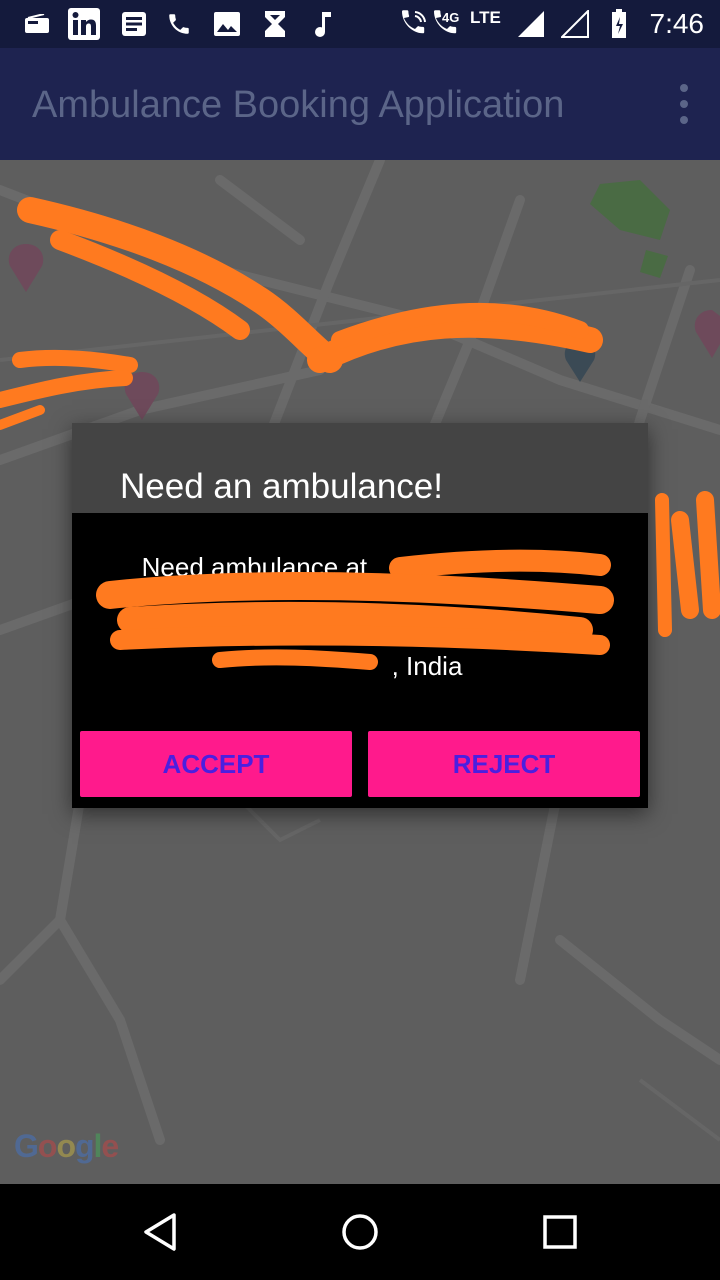 The image size is (720, 1280). I want to click on image-icon, so click(227, 24).